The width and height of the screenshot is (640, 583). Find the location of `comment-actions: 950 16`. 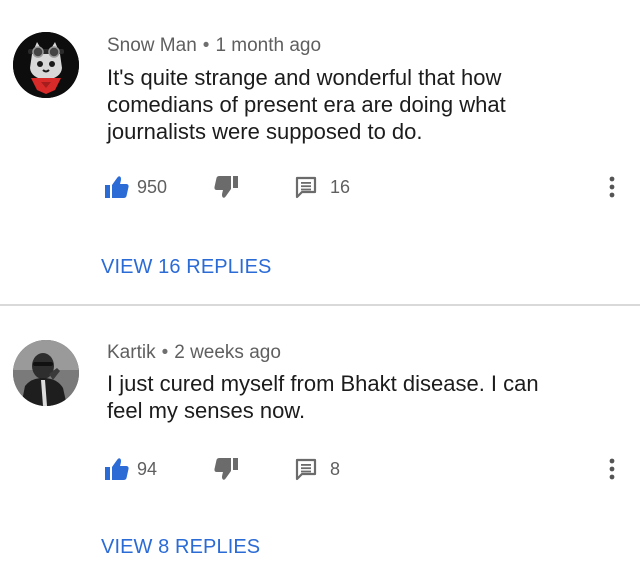

comment-actions: 950 16 is located at coordinates (364, 187).